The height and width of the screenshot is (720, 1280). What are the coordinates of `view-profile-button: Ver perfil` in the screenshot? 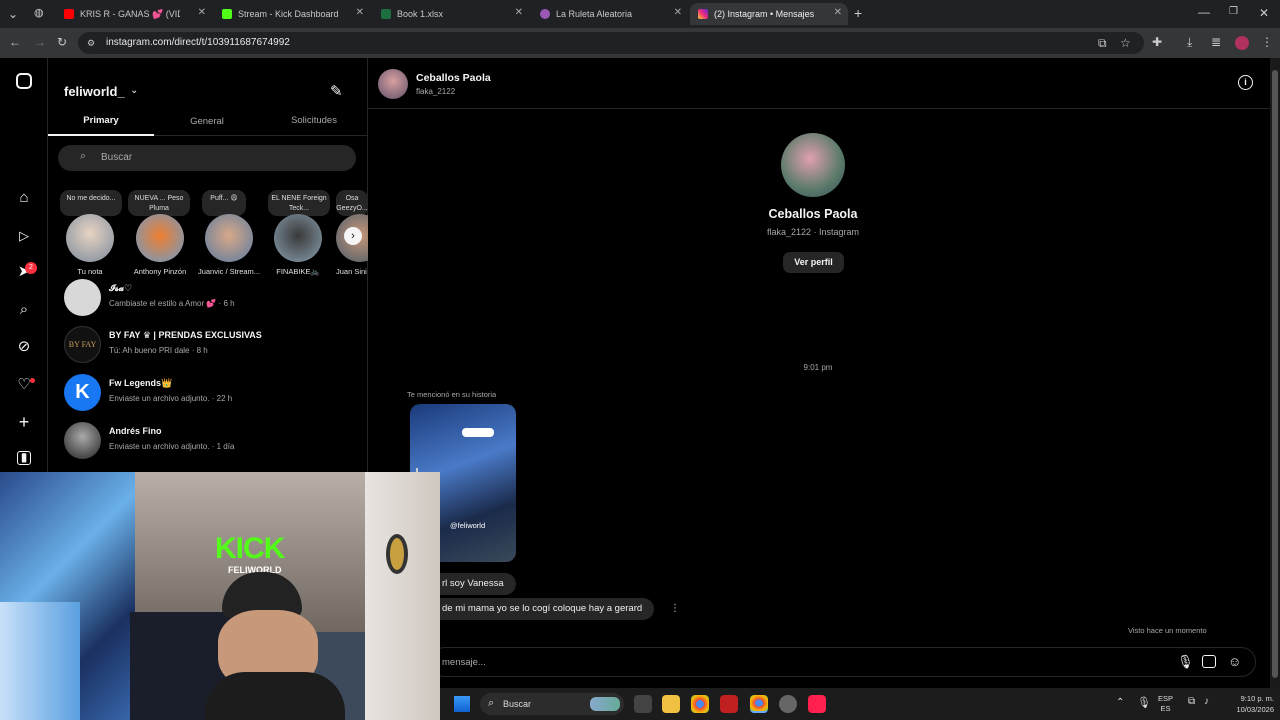 It's located at (813, 262).